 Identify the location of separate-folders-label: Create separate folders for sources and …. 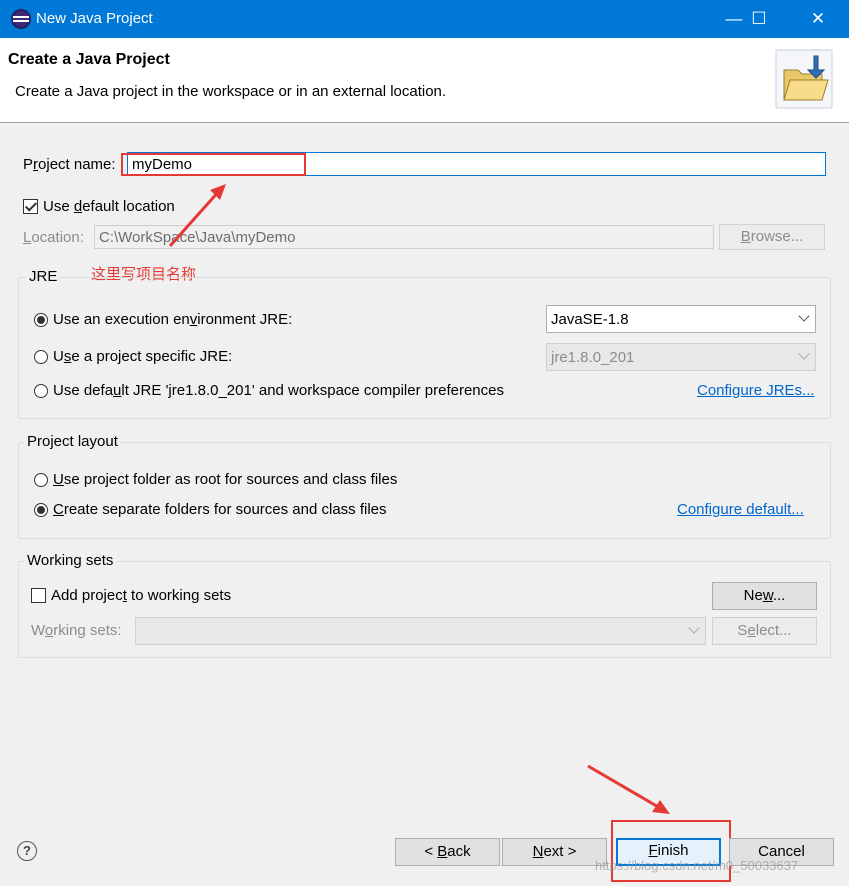
(220, 509).